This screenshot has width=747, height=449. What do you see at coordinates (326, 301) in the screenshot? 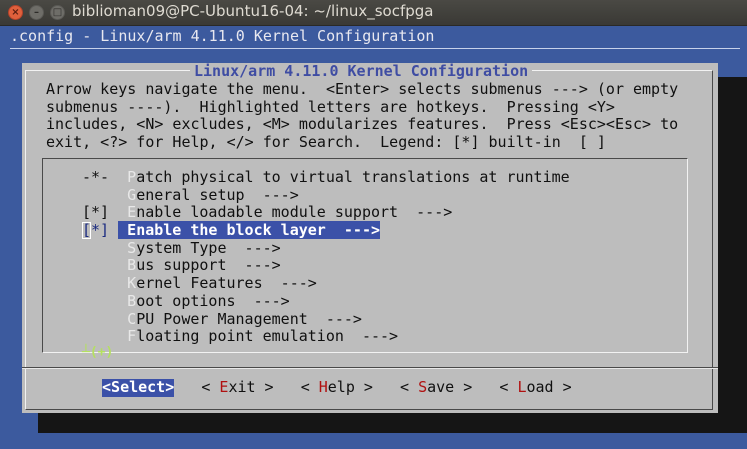
I see `menu-item-boot-options: Boot options --->` at bounding box center [326, 301].